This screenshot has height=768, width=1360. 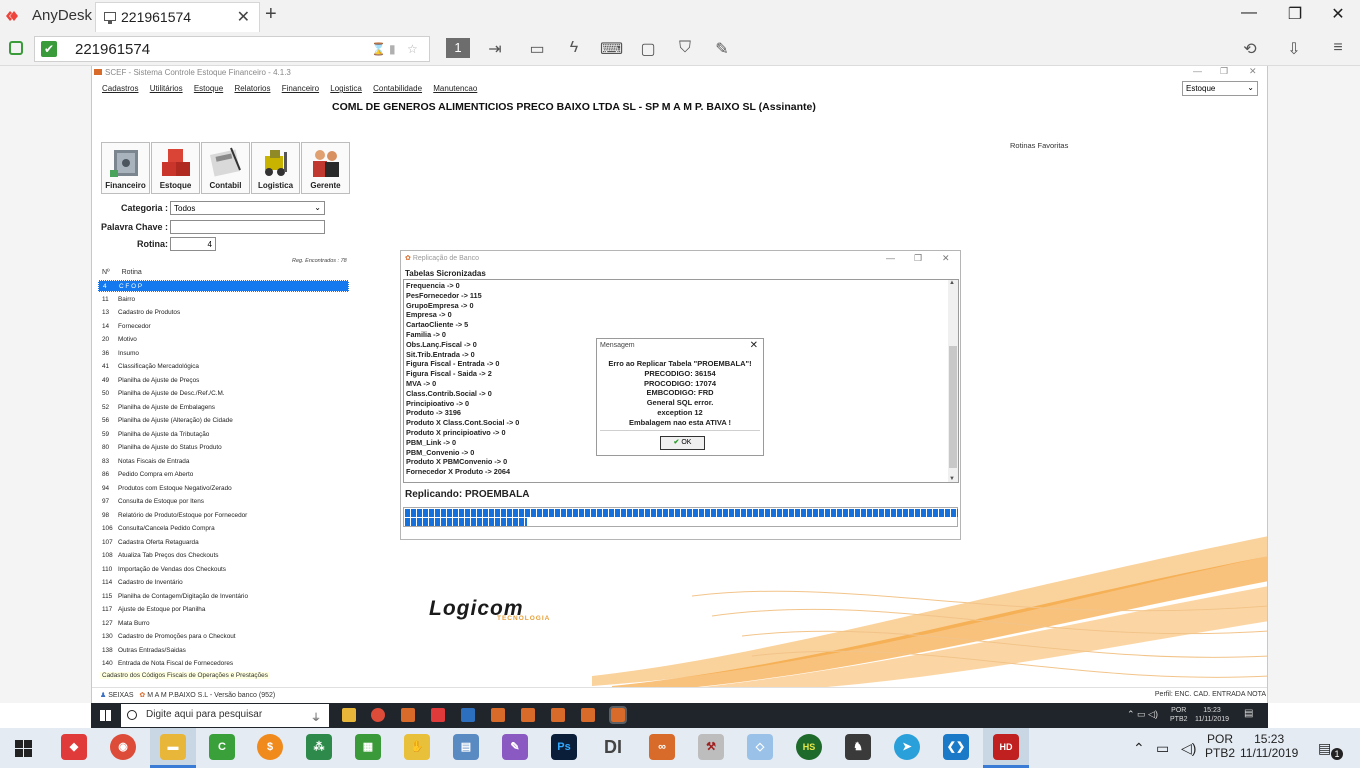 What do you see at coordinates (397, 88) in the screenshot?
I see `menu-contabilidade: Contabilidade` at bounding box center [397, 88].